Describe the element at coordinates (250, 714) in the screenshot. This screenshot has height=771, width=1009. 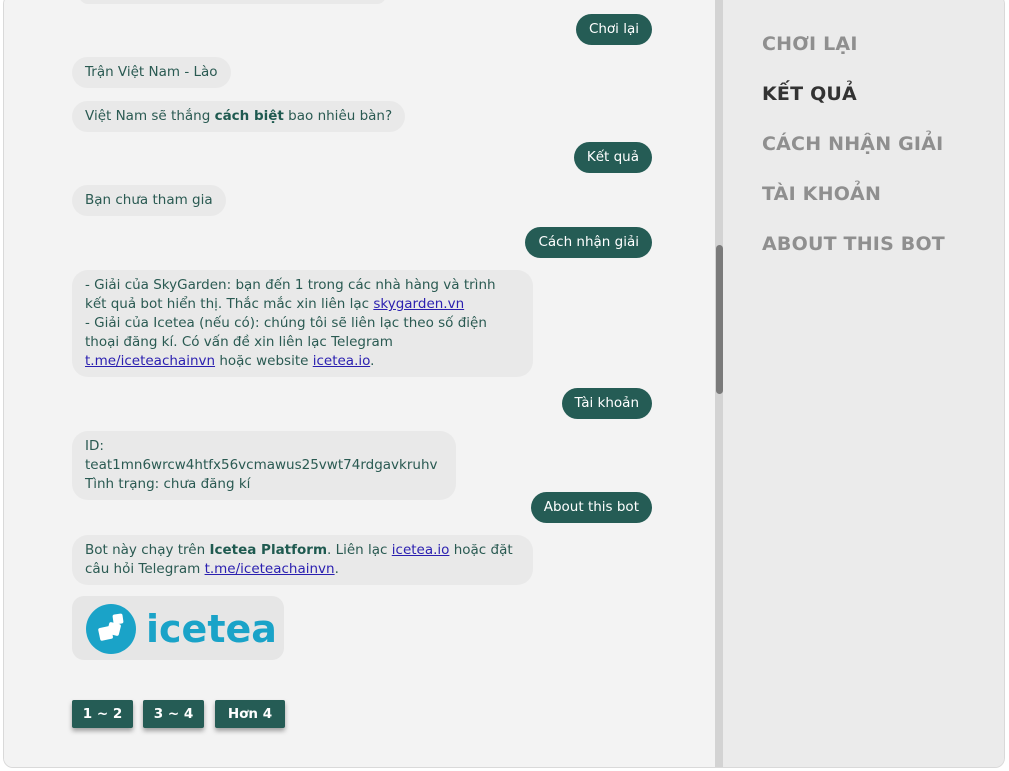
I see `quick-reply-hon-4: Hơn 4` at that location.